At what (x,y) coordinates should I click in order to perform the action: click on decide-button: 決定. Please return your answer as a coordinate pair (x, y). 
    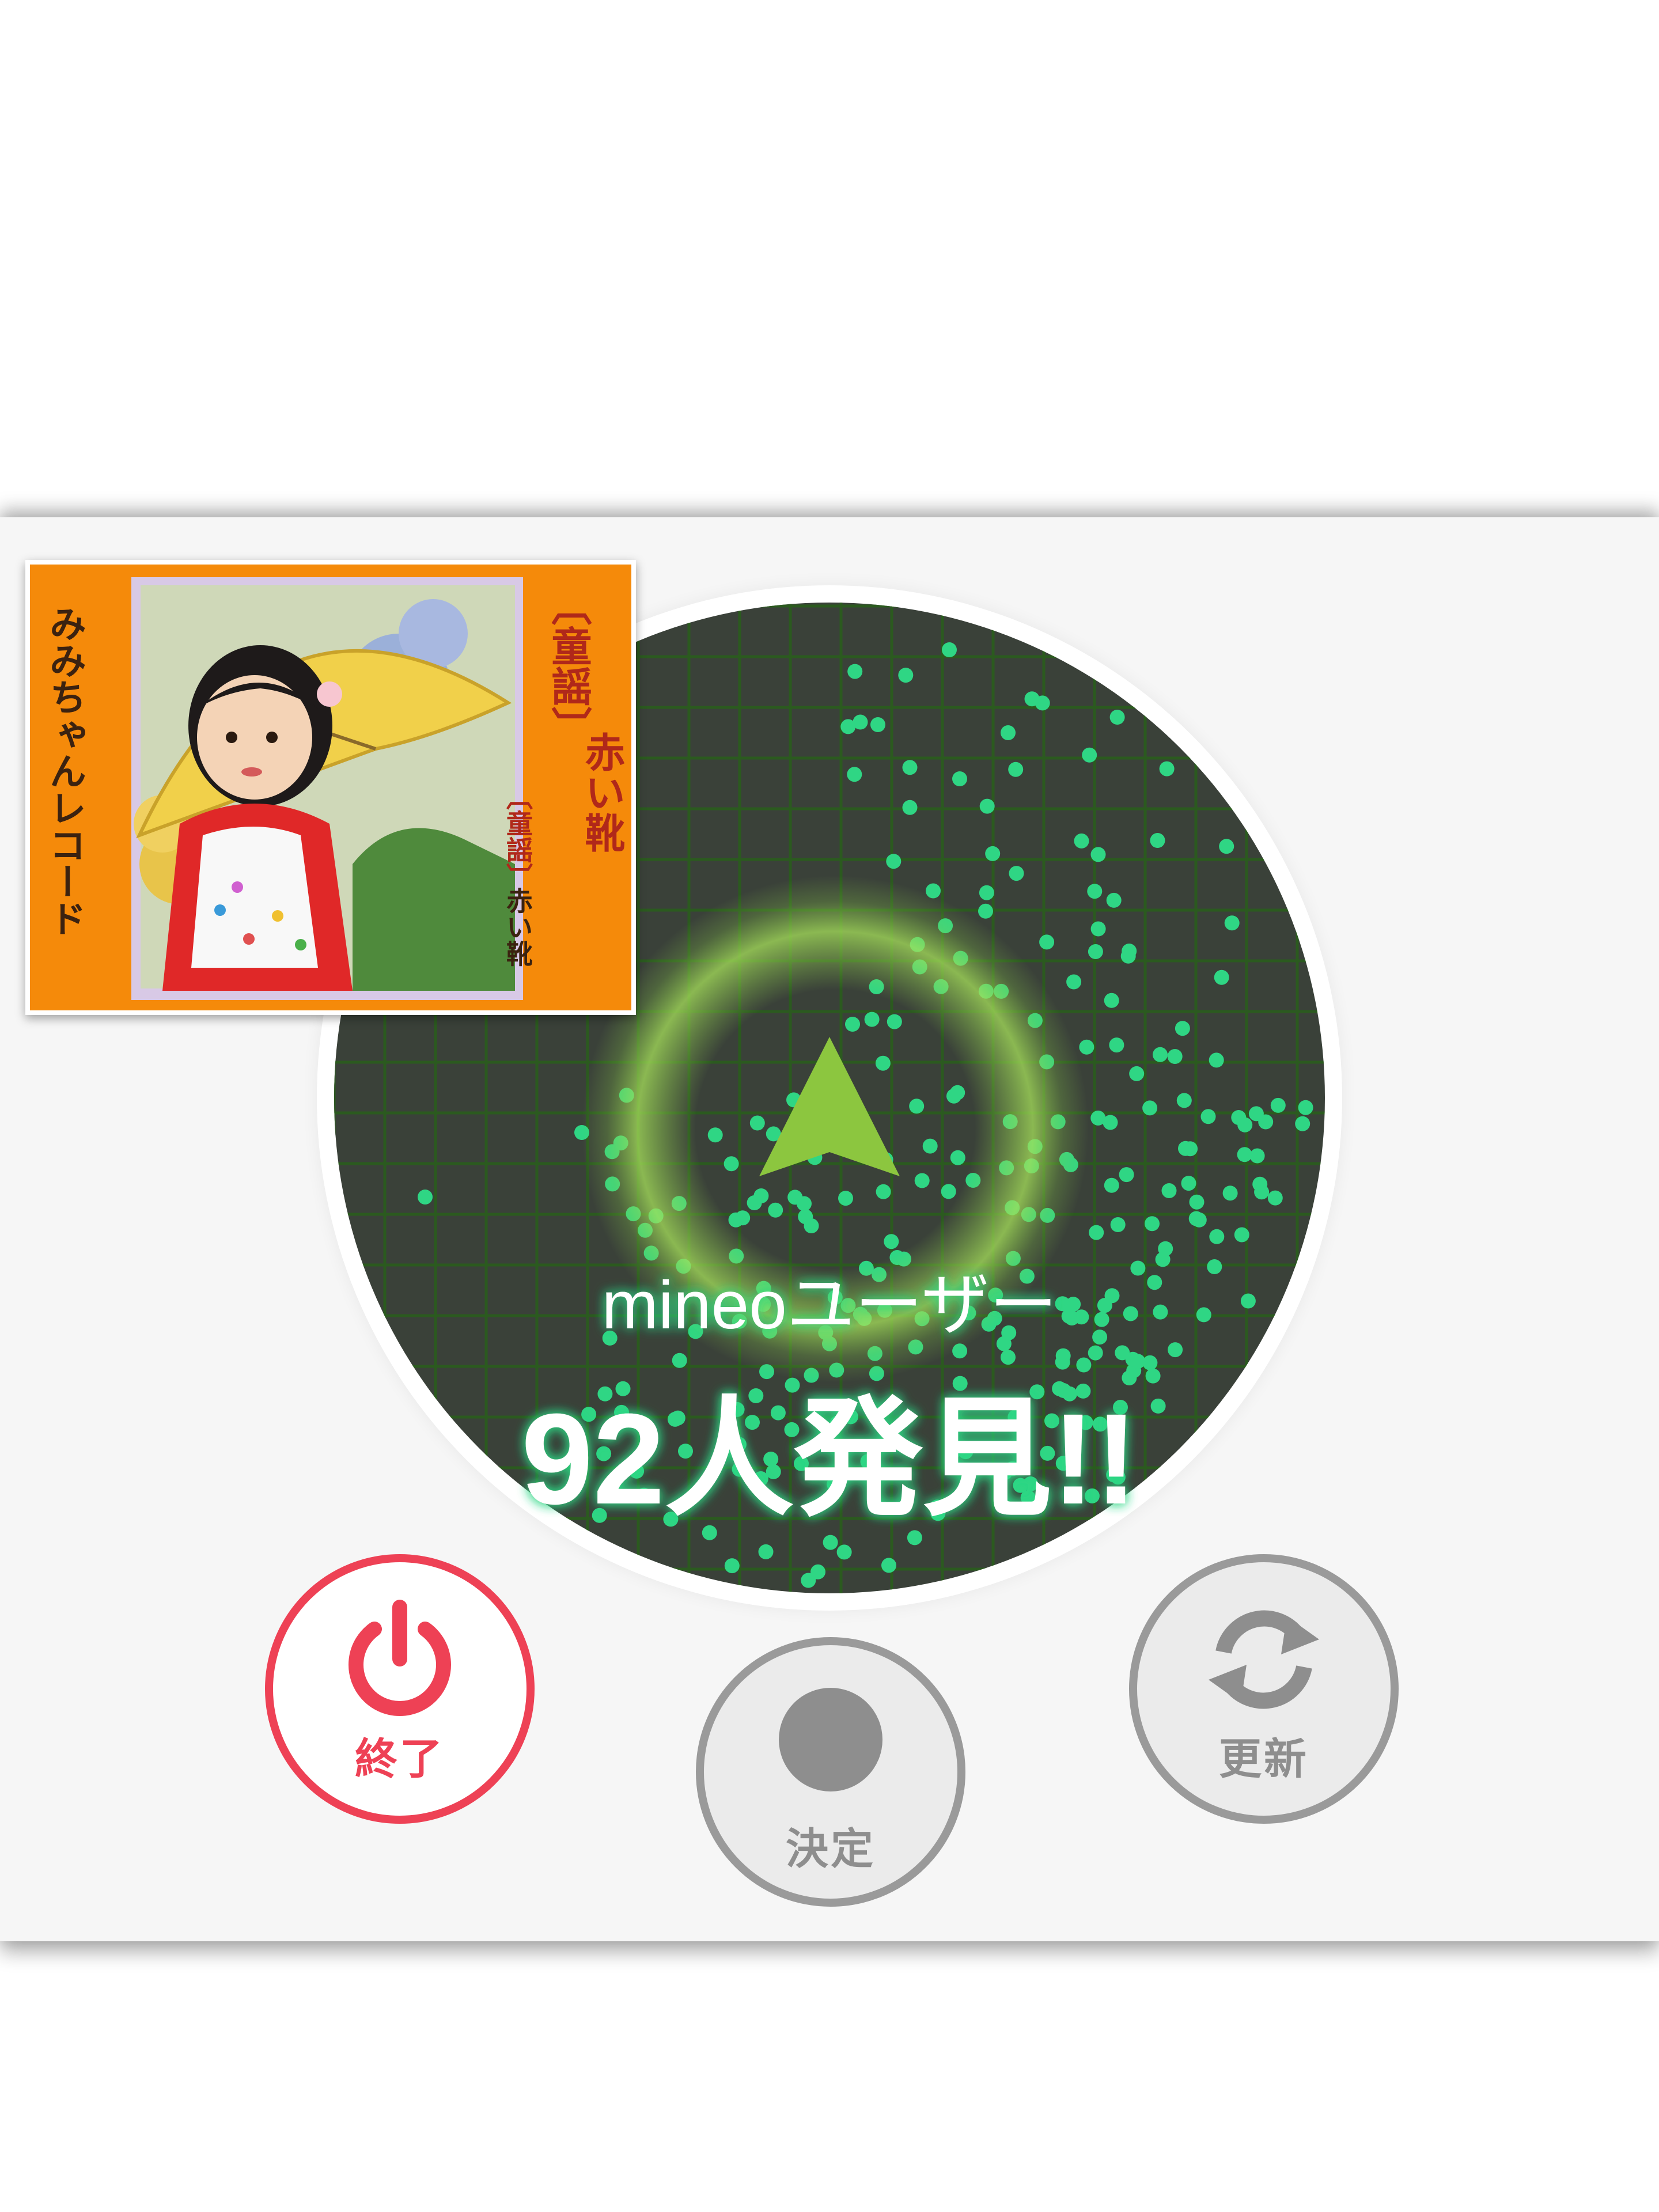
    Looking at the image, I should click on (830, 1772).